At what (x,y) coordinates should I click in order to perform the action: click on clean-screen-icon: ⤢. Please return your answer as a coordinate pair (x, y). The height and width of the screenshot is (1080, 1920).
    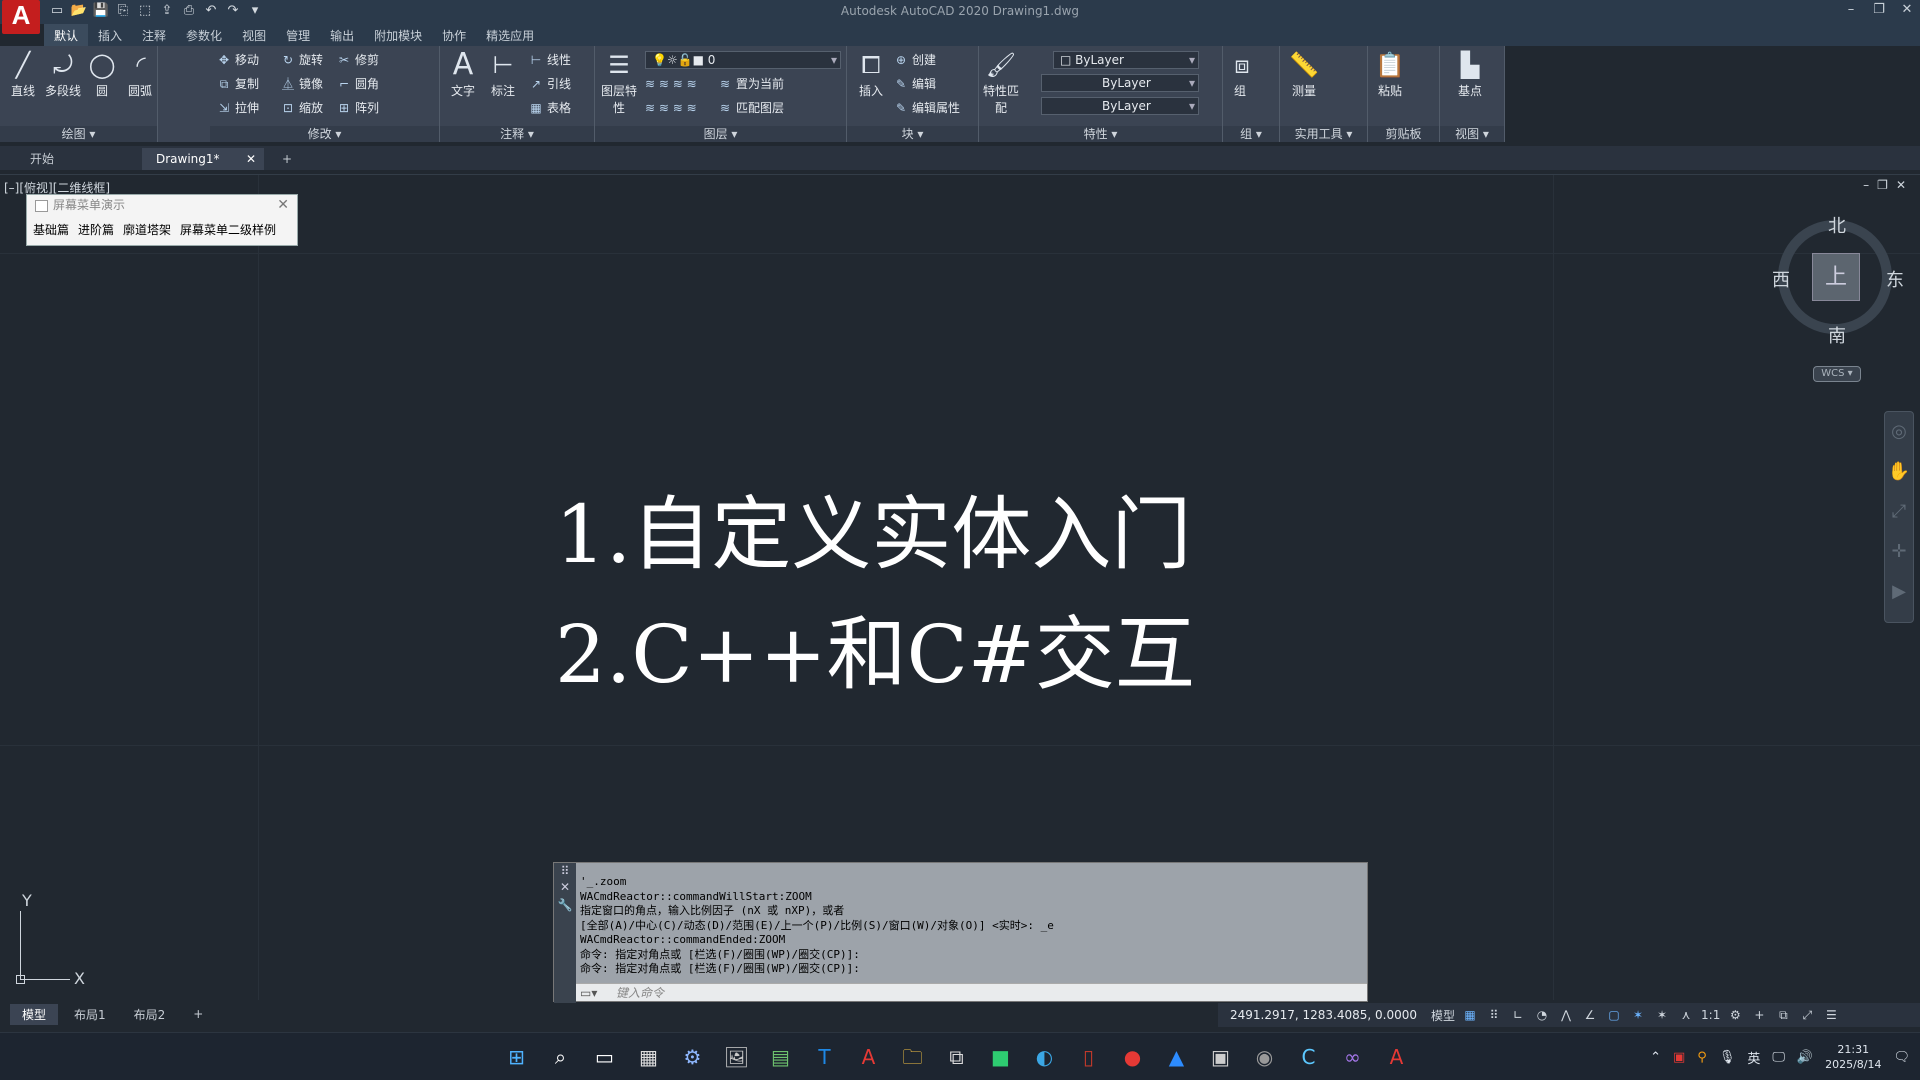
    Looking at the image, I should click on (1807, 1015).